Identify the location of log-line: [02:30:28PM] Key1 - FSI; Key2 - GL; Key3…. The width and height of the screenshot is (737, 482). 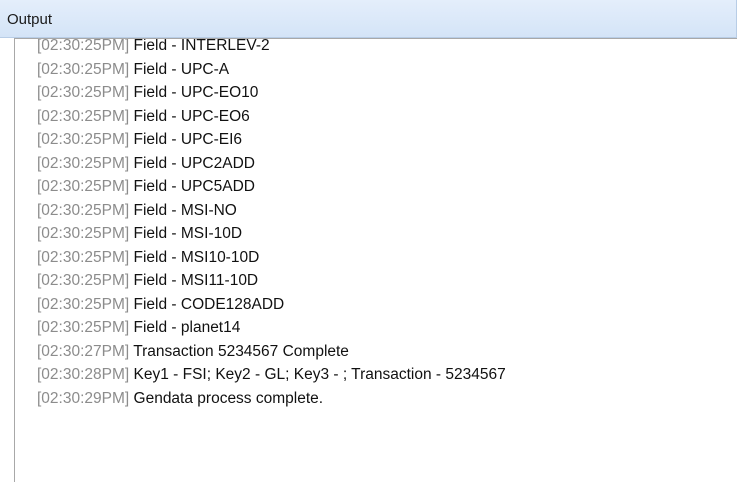
(387, 375).